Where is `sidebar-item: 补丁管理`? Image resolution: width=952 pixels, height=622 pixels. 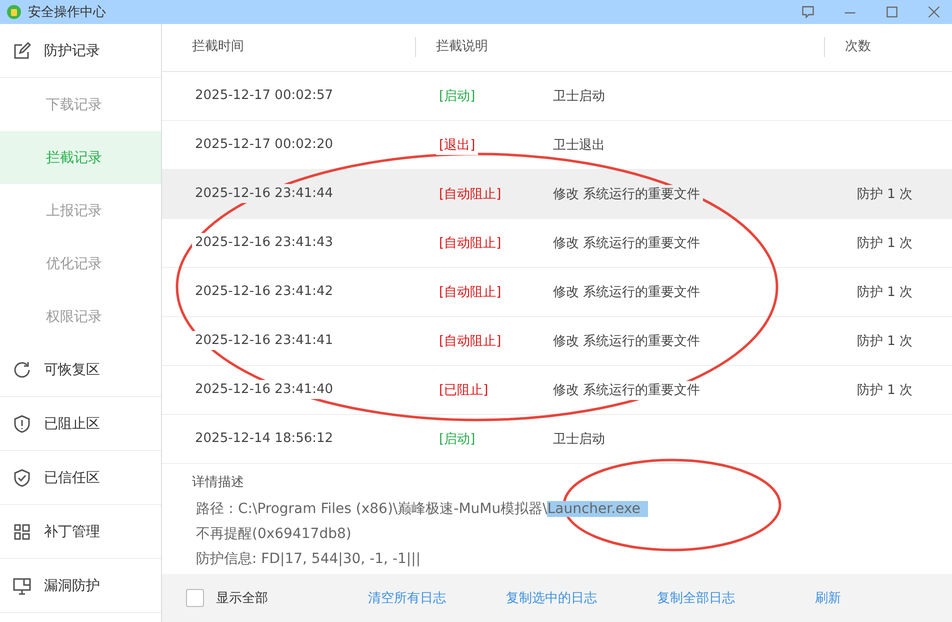 sidebar-item: 补丁管理 is located at coordinates (80, 532).